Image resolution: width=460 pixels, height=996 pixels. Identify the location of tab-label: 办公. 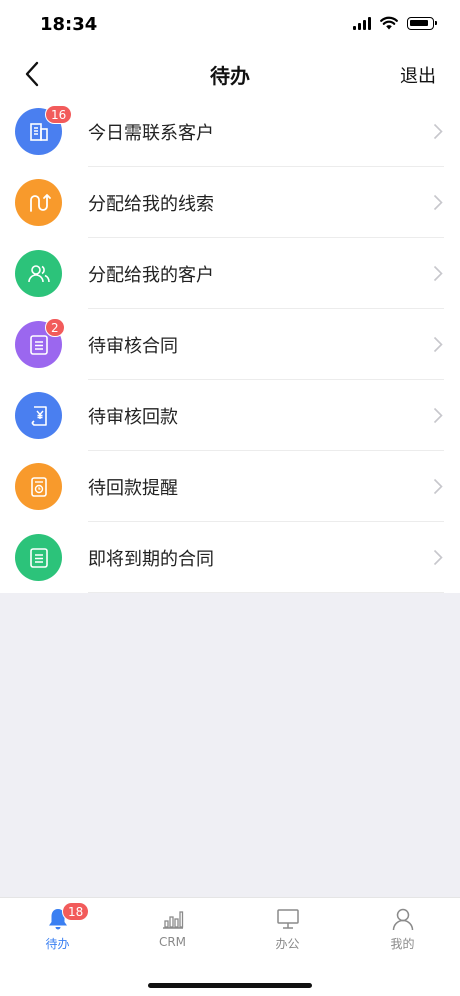
(287, 944).